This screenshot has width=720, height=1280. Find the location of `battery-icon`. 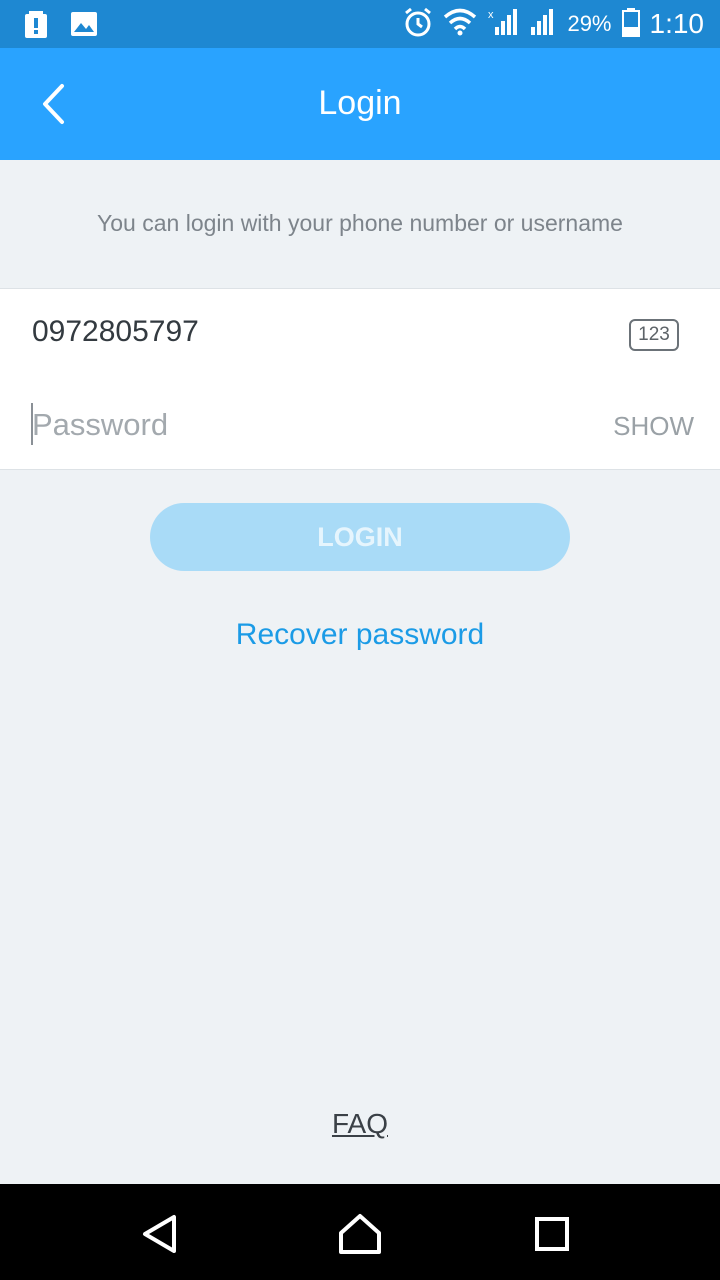

battery-icon is located at coordinates (630, 24).